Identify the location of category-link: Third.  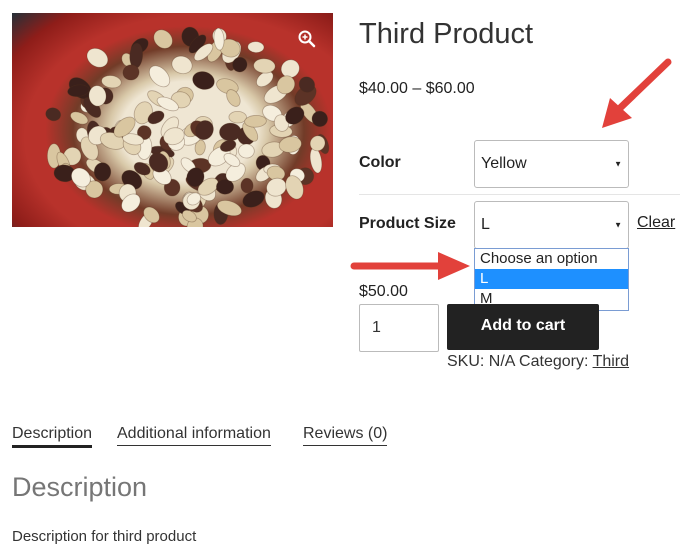
(611, 361).